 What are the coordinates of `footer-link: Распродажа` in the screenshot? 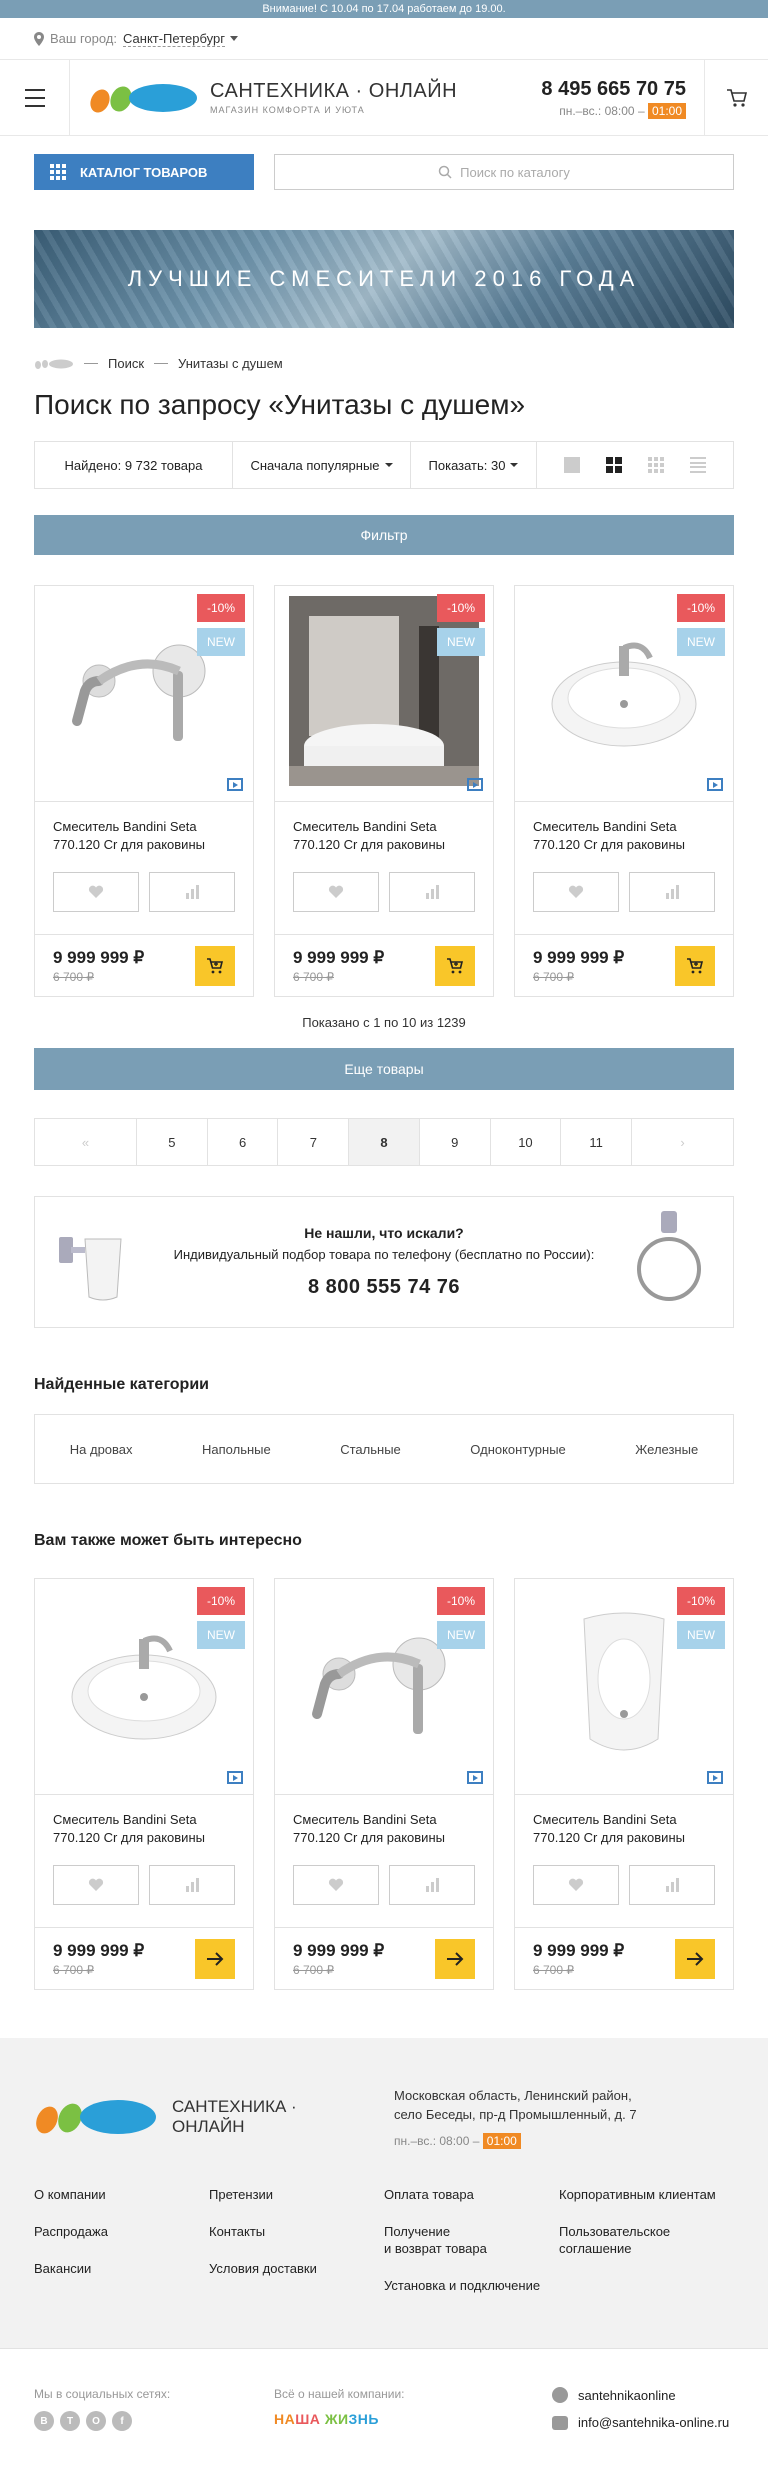 It's located at (121, 2231).